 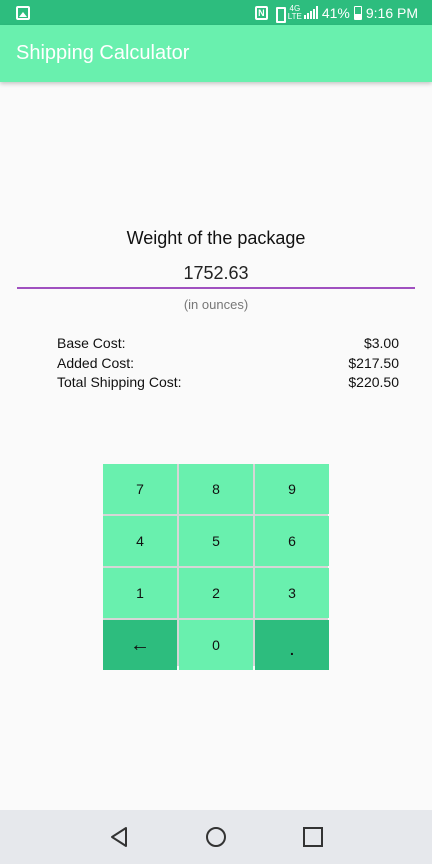 What do you see at coordinates (140, 489) in the screenshot?
I see `key-7: 7` at bounding box center [140, 489].